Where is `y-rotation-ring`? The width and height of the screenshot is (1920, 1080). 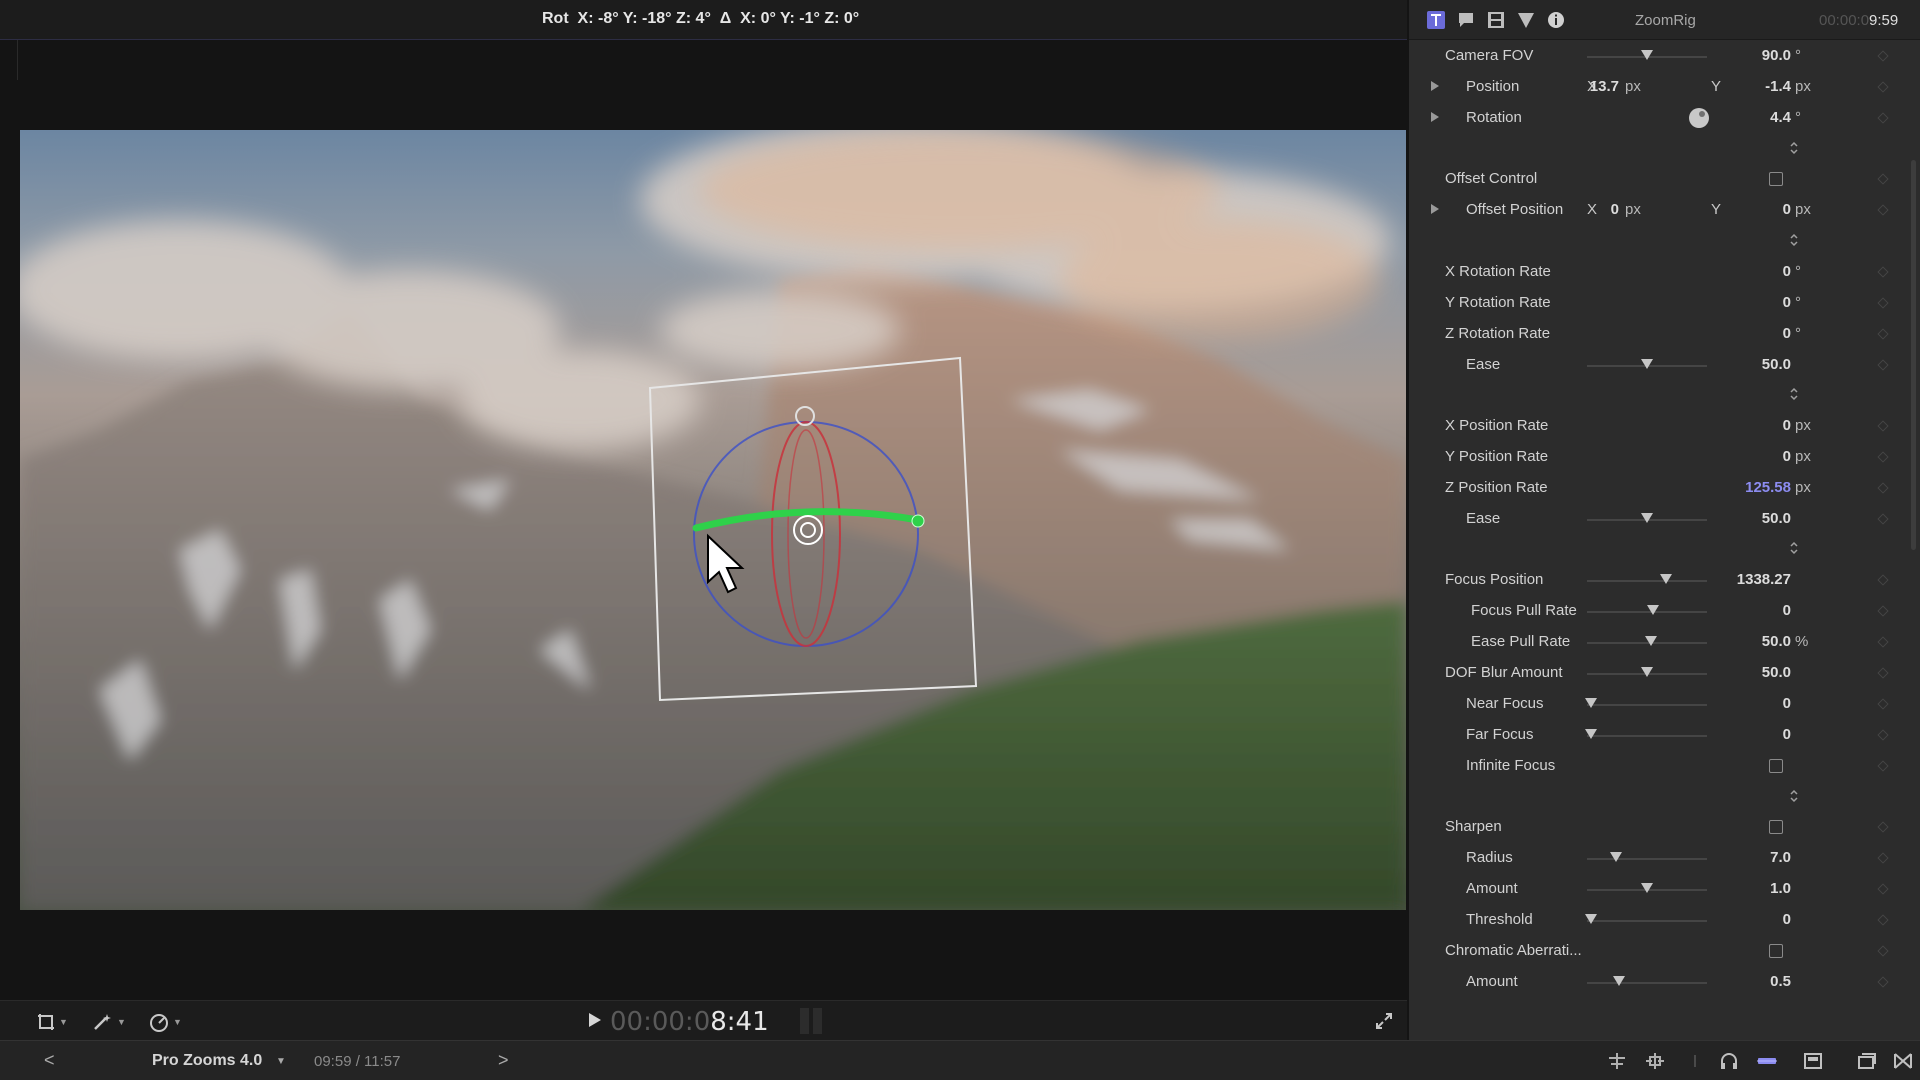 y-rotation-ring is located at coordinates (807, 520).